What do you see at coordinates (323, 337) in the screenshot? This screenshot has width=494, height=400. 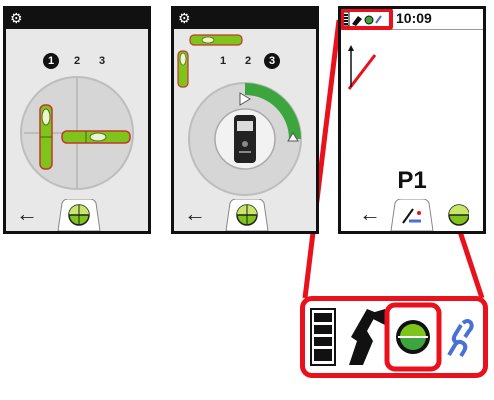 I see `battery-icon` at bounding box center [323, 337].